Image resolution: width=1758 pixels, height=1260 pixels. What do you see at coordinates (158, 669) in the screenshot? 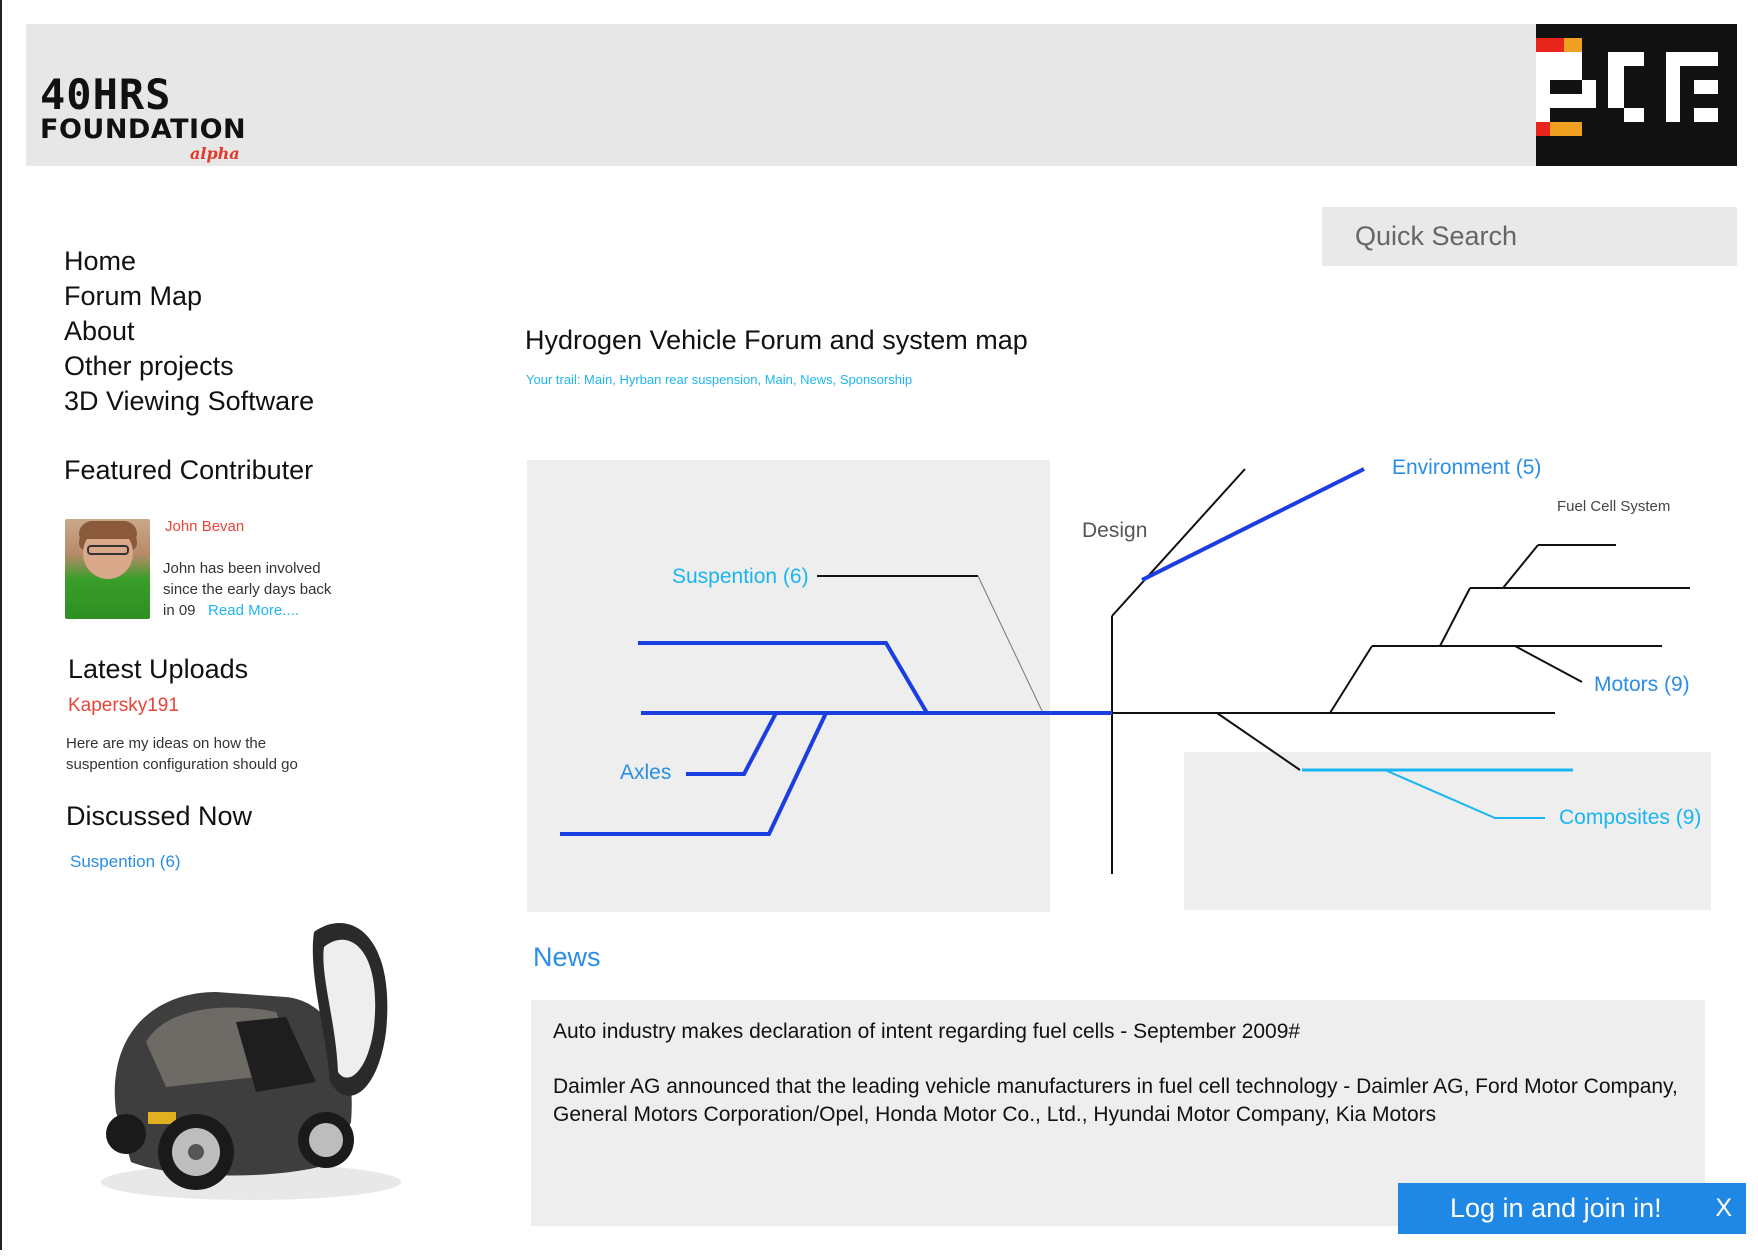
I see `latest-uploads-heading: Latest Uploads` at bounding box center [158, 669].